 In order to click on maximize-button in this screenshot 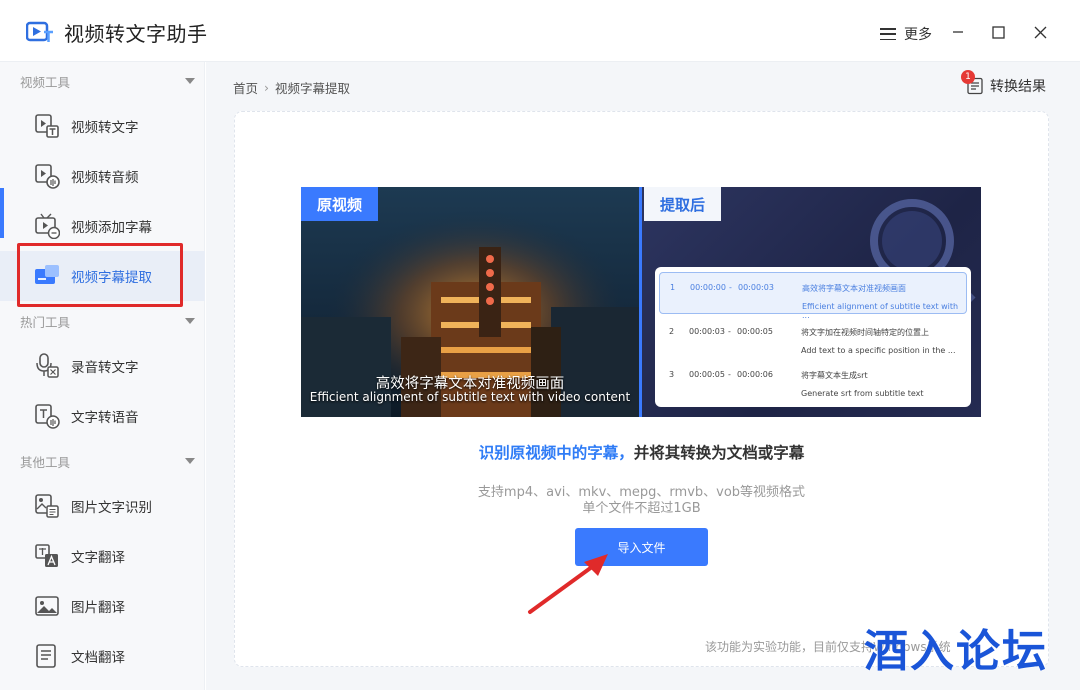, I will do `click(998, 32)`.